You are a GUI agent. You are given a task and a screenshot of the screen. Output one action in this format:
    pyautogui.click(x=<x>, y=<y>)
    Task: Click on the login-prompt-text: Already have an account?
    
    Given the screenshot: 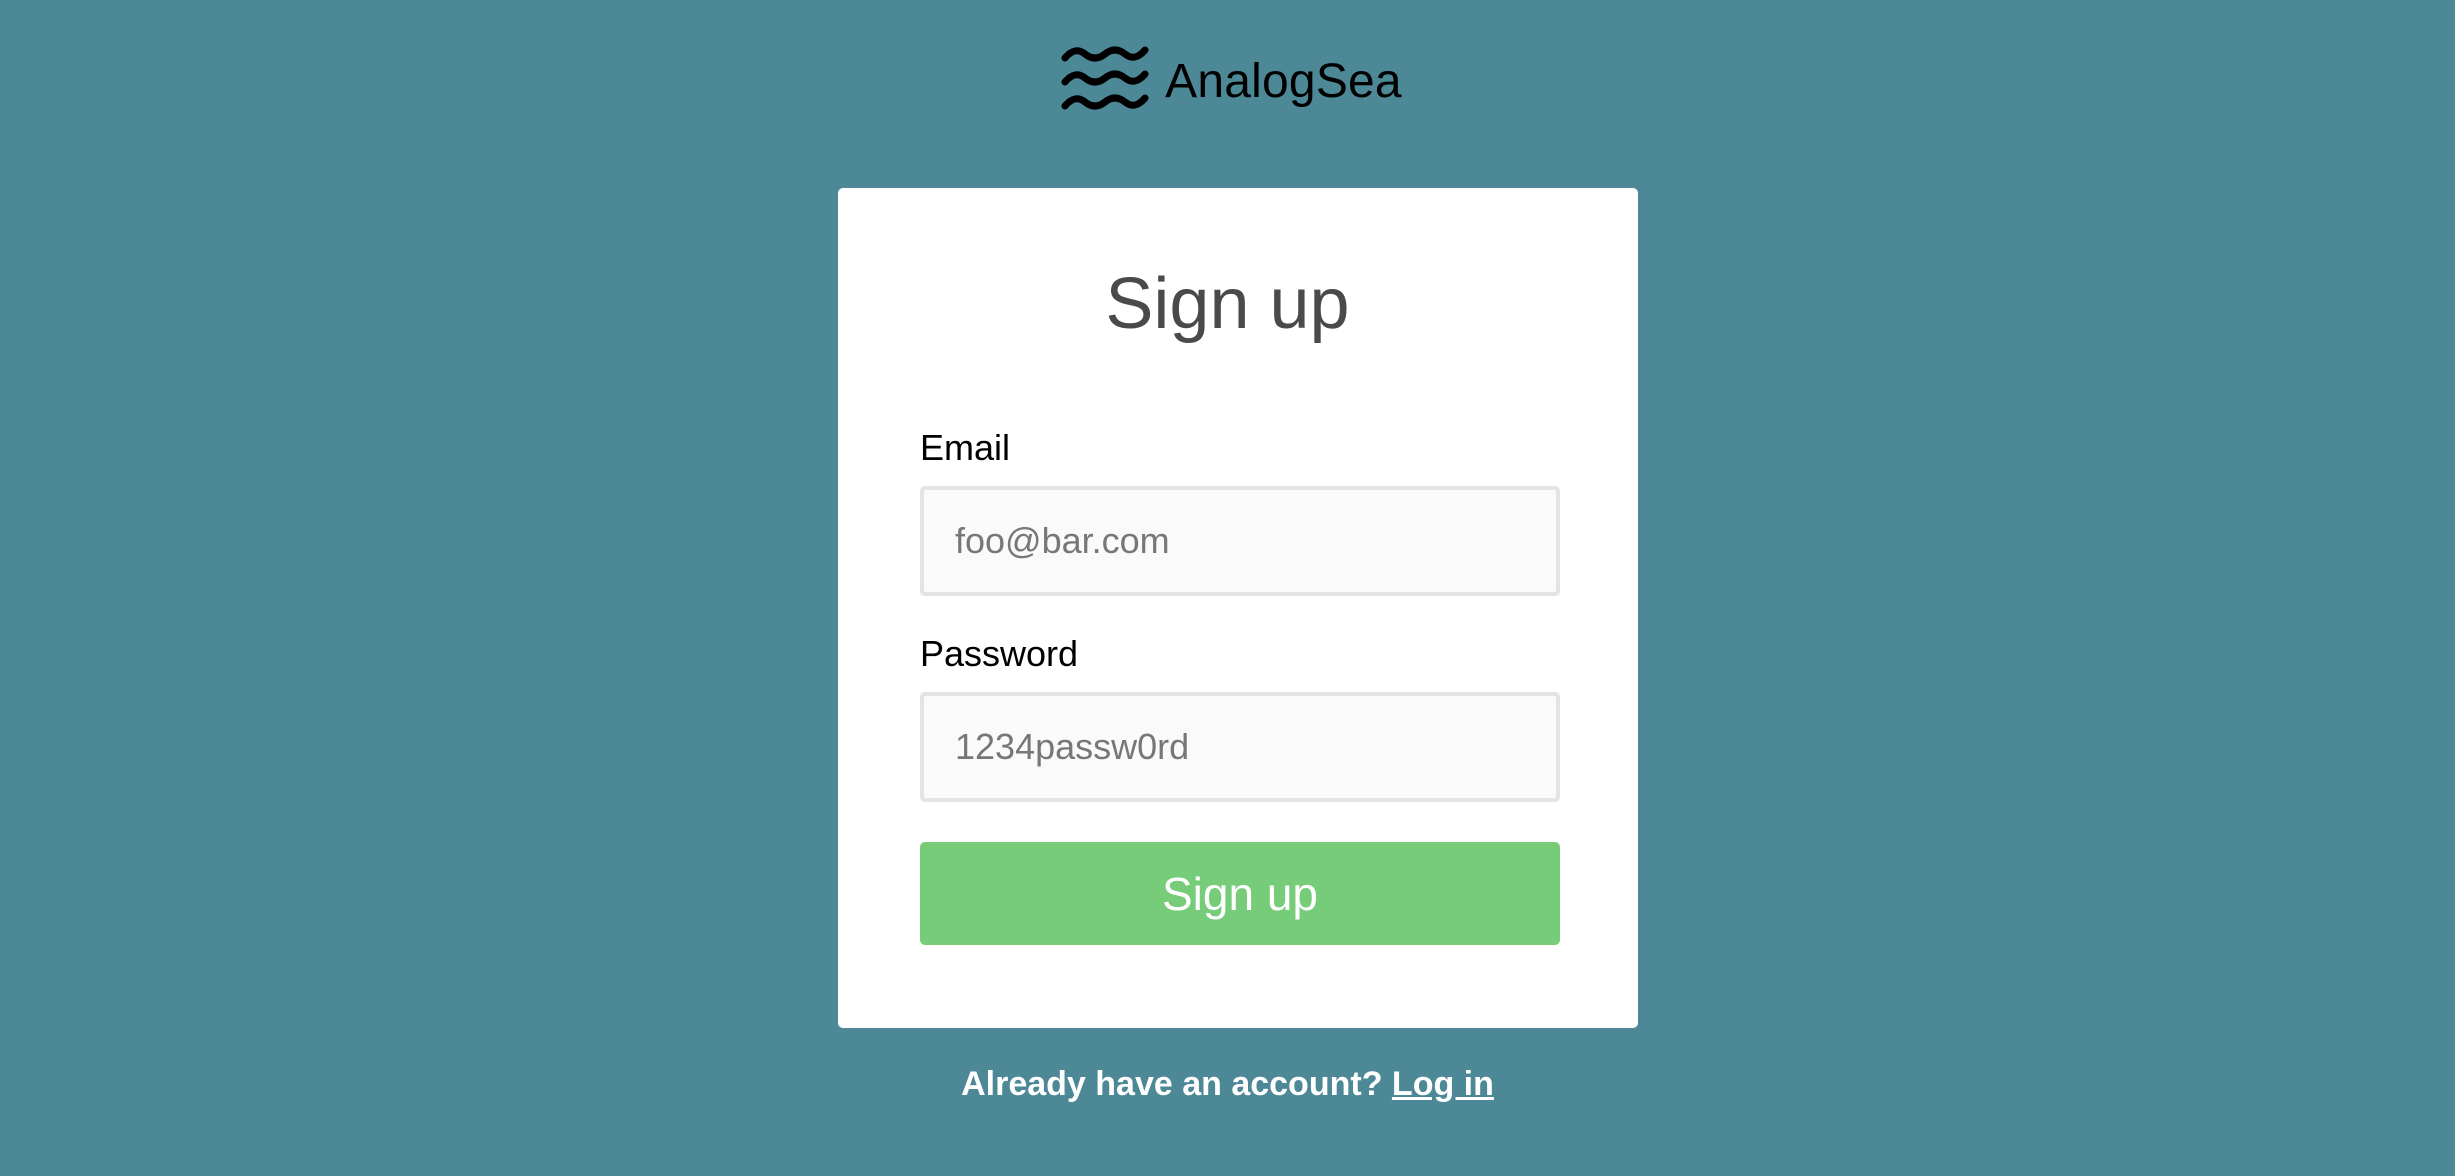 What is the action you would take?
    pyautogui.click(x=1172, y=1084)
    